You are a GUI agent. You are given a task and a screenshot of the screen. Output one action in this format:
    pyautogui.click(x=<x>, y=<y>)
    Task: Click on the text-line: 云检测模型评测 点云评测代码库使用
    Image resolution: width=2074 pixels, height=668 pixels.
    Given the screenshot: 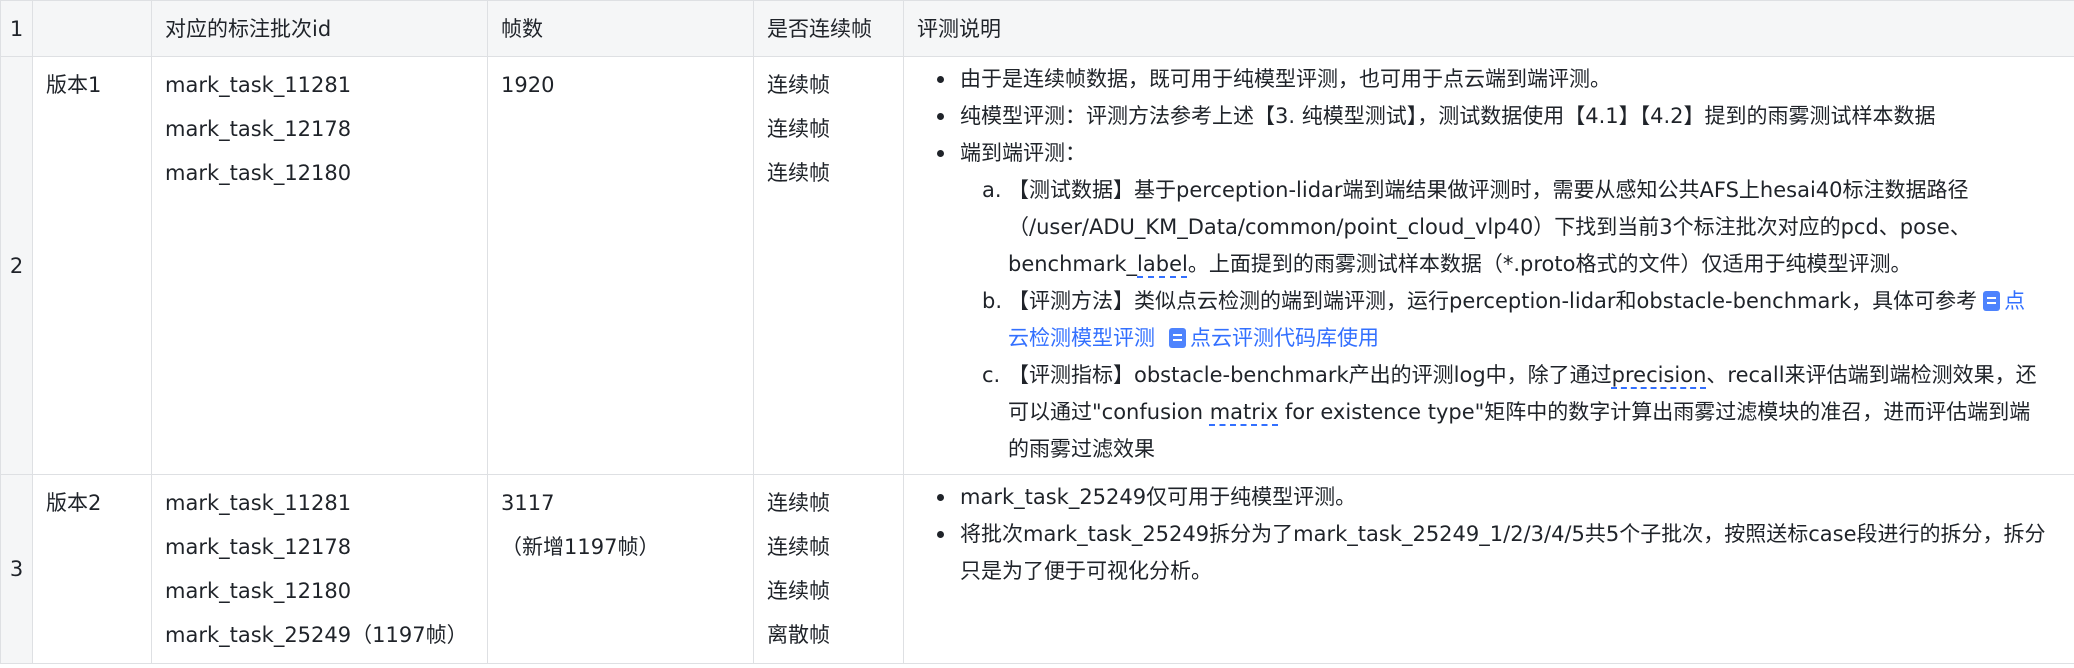 What is the action you would take?
    pyautogui.click(x=1534, y=338)
    